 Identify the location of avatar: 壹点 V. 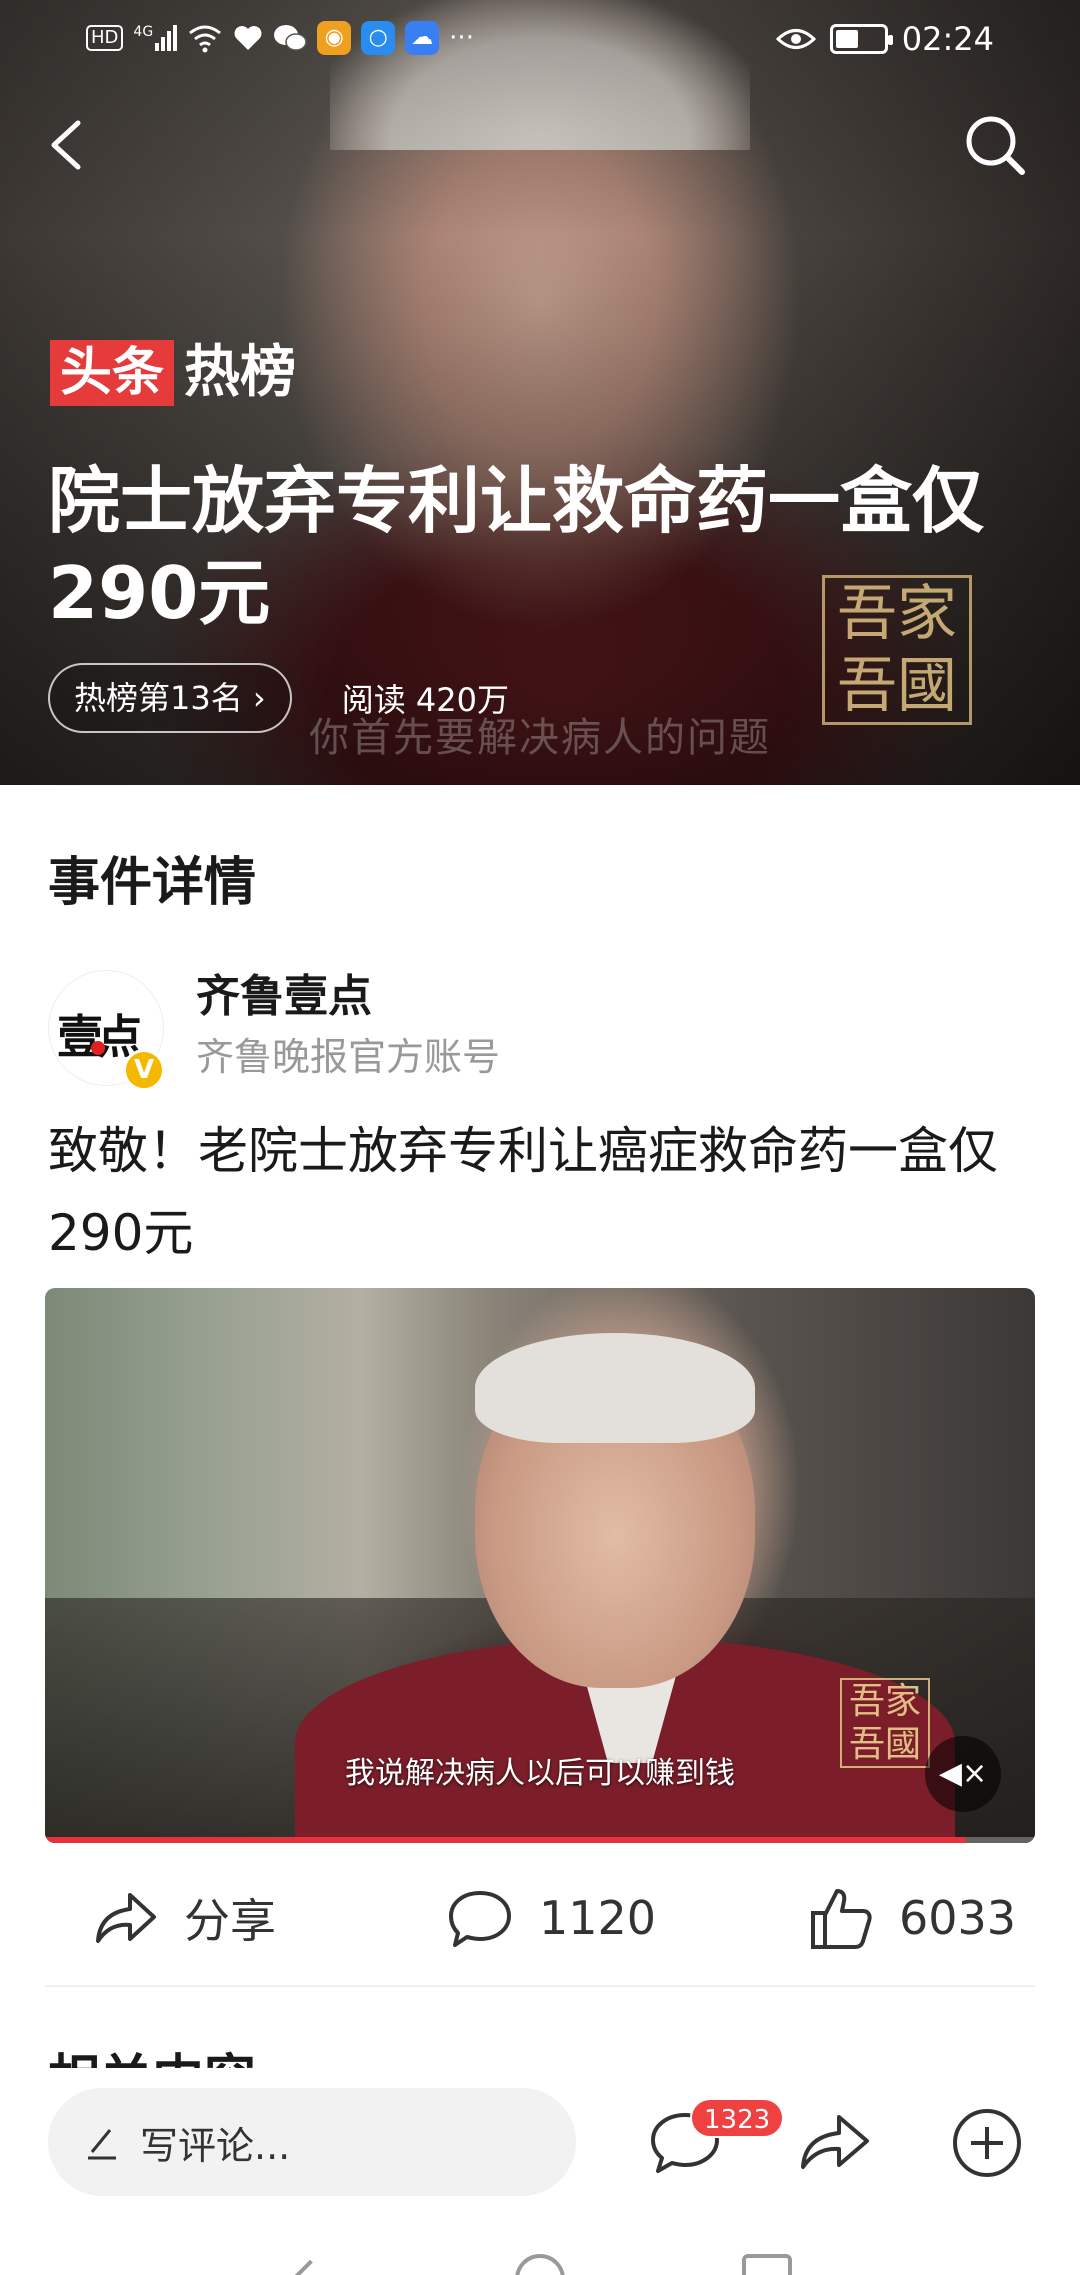
(106, 1030).